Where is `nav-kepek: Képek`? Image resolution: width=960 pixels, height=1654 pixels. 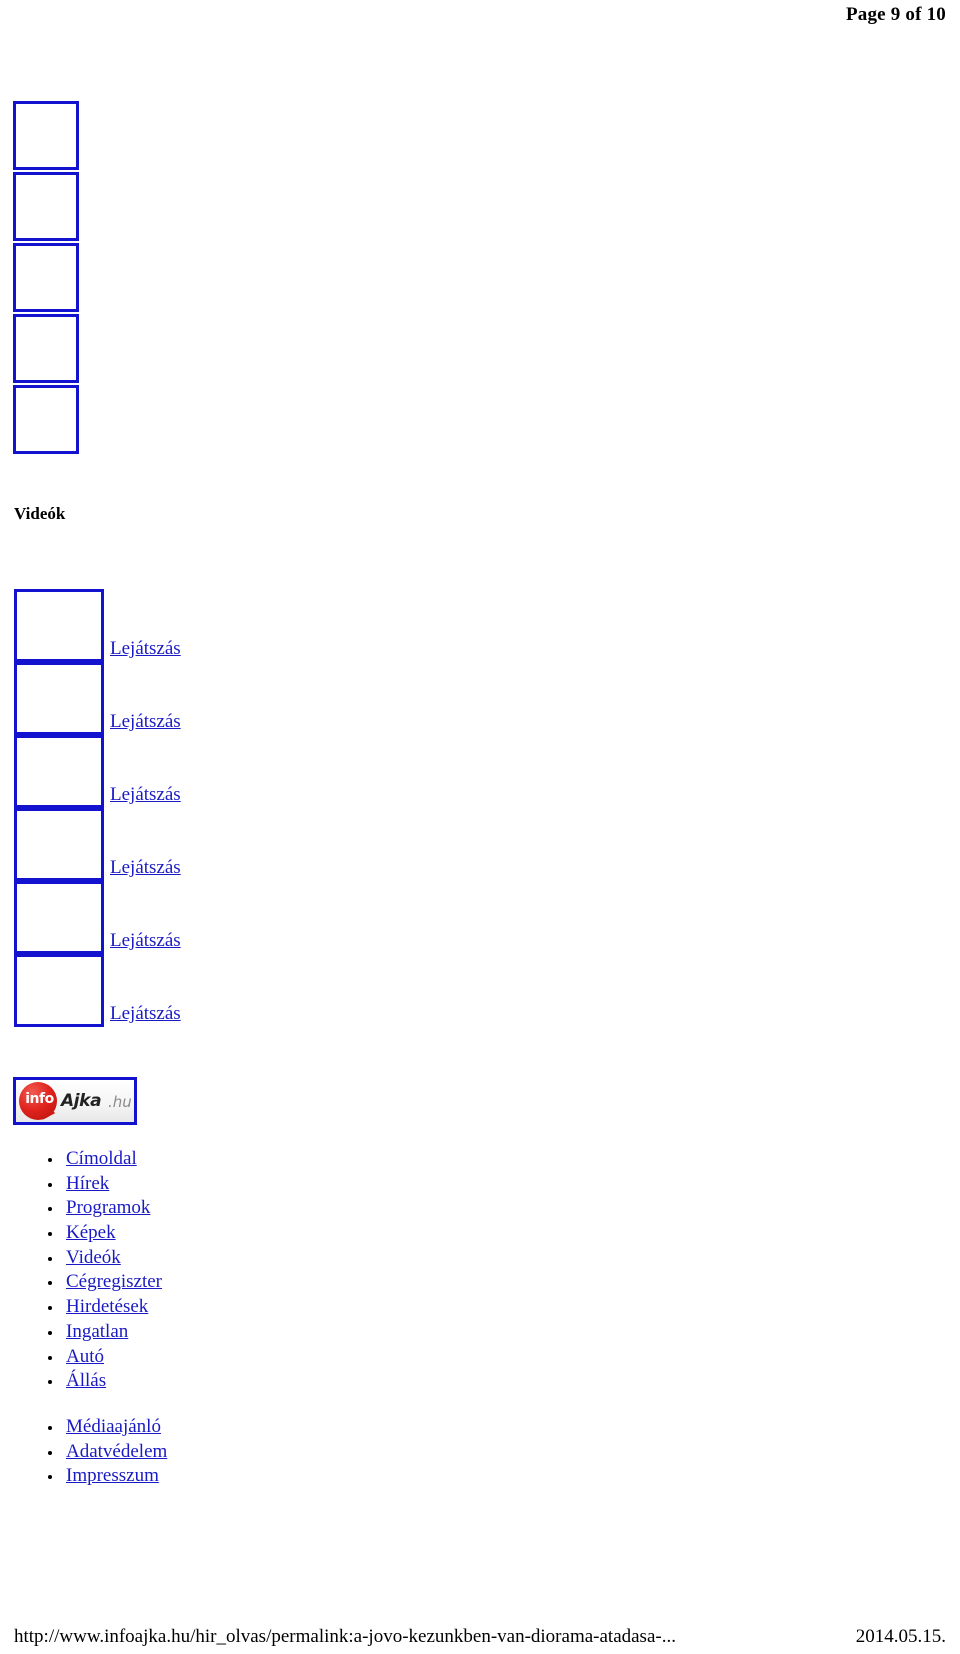
nav-kepek: Képek is located at coordinates (91, 1232).